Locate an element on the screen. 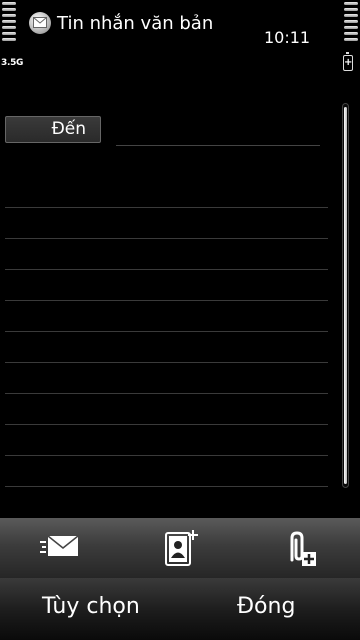 The width and height of the screenshot is (360, 640). send-button is located at coordinates (60, 548).